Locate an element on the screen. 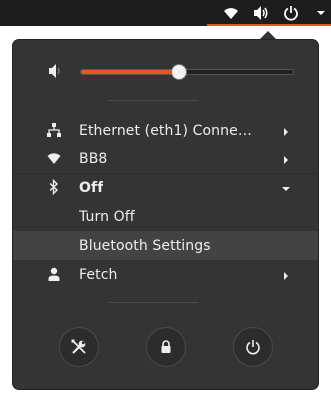 The width and height of the screenshot is (331, 396). bluetooth-icon is located at coordinates (54, 187).